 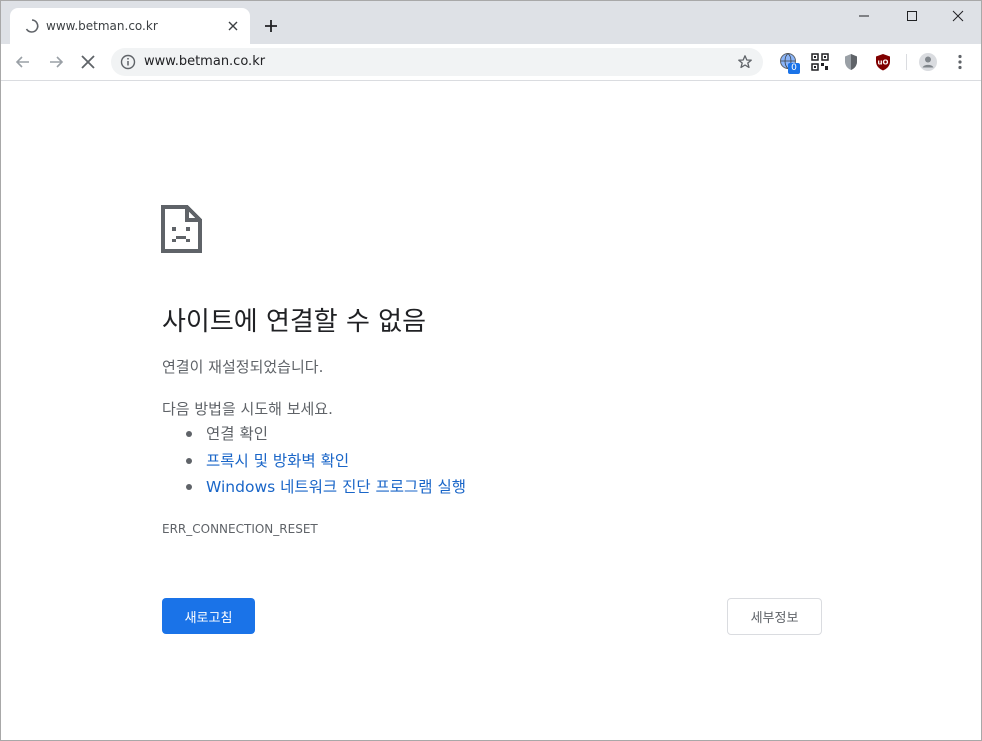 I want to click on list-item: Windows 네트워크 진단 프로그램 실행, so click(x=314, y=487).